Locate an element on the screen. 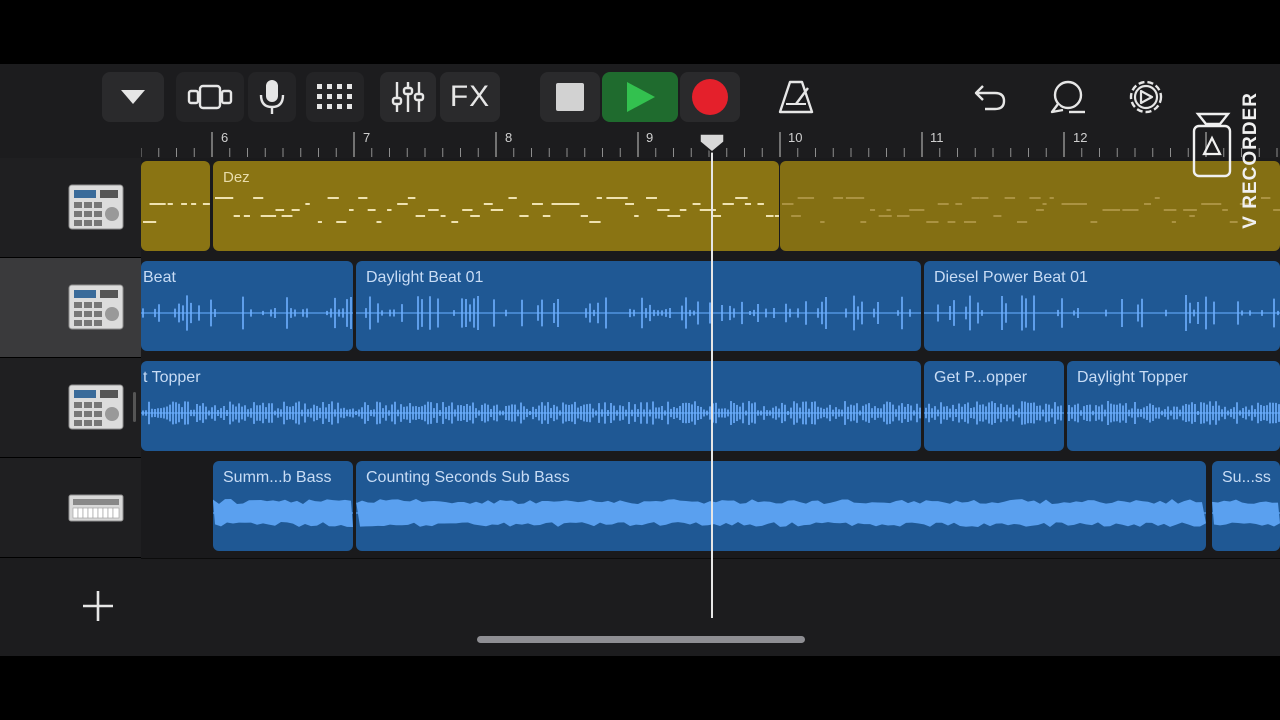 This screenshot has width=1280, height=720. toolbar: FX is located at coordinates (640, 97).